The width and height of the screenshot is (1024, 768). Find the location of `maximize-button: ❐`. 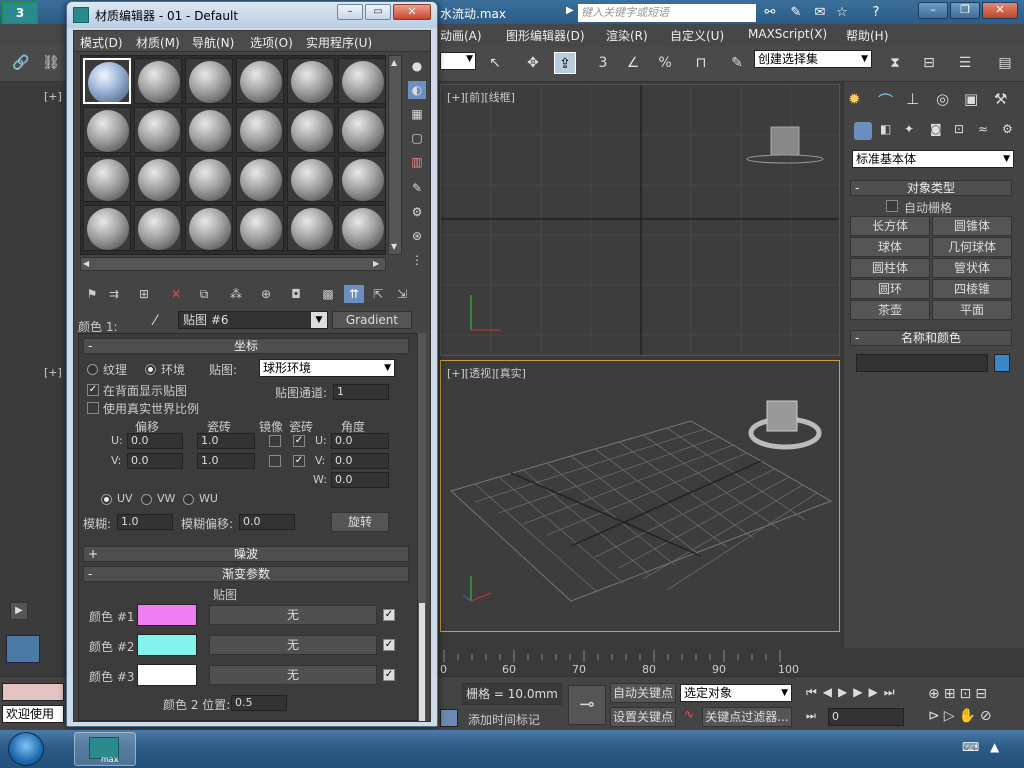

maximize-button: ❐ is located at coordinates (965, 10).